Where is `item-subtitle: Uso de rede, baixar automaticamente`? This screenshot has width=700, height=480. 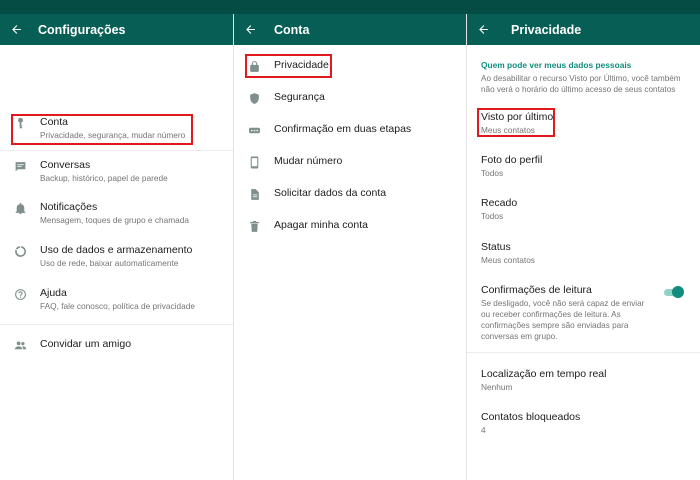 item-subtitle: Uso de rede, baixar automaticamente is located at coordinates (109, 263).